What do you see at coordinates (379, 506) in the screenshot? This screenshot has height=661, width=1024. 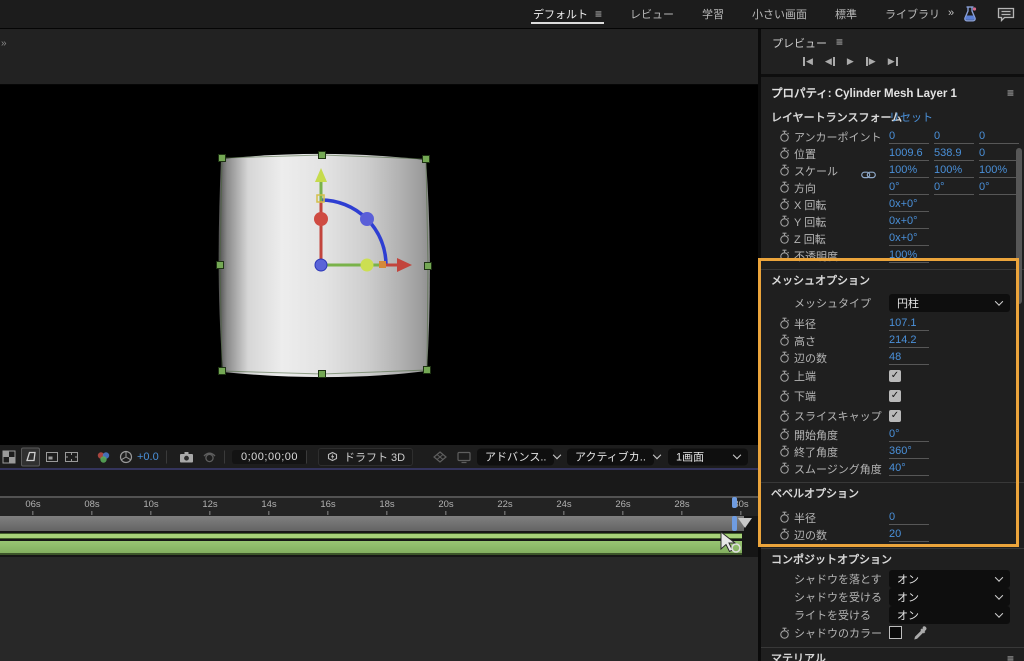 I see `time-ruler: 06s 08s 10s 12s 14s 16s 18s 20s 22s 24s 26s 28s 30s` at bounding box center [379, 506].